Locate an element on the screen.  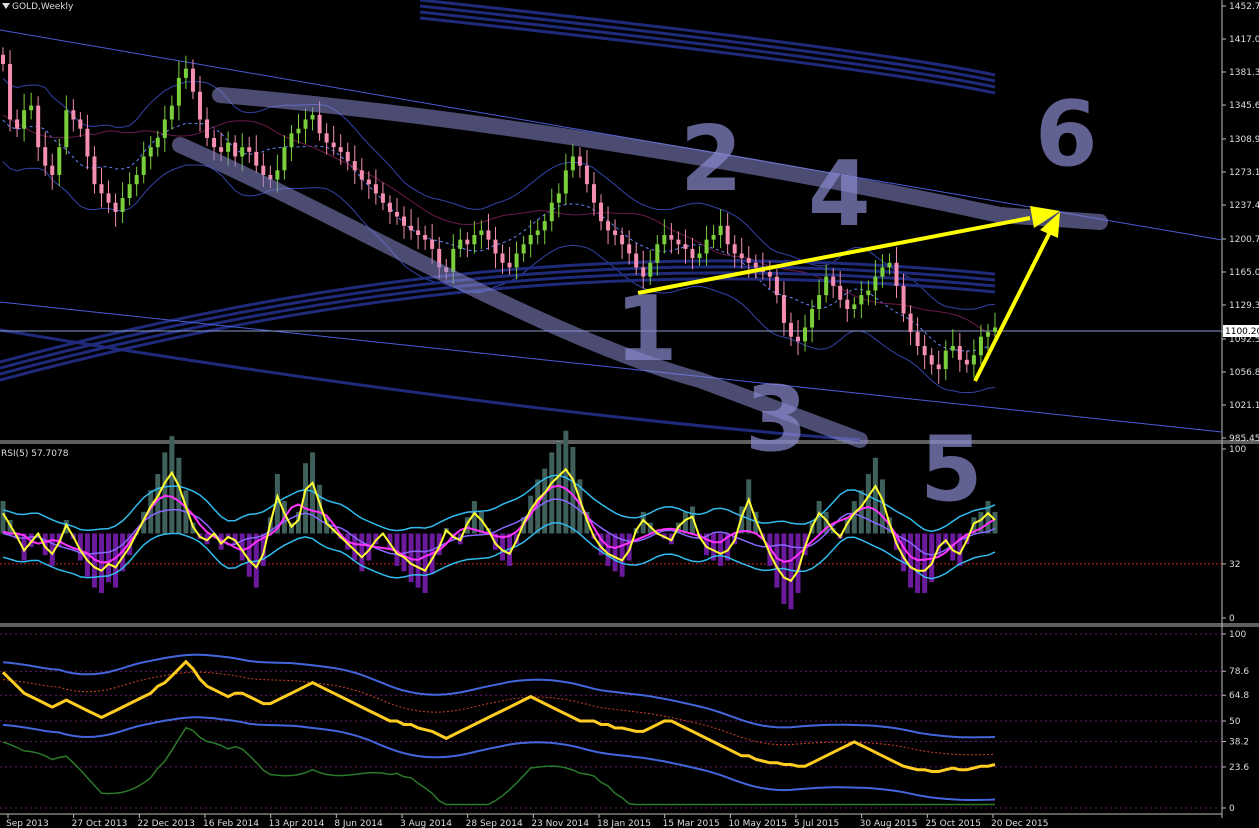
price-tick-label: 1345.60 is located at coordinates (1244, 106).